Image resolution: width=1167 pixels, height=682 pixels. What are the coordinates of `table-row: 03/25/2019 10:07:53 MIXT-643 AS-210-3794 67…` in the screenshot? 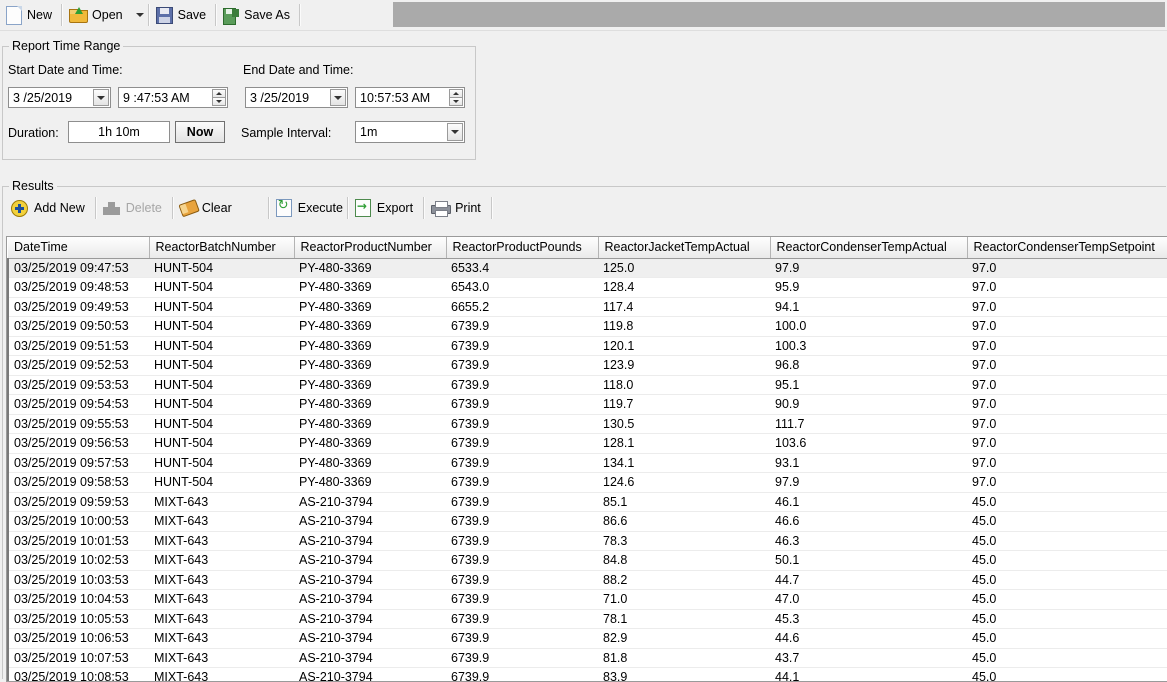 It's located at (587, 658).